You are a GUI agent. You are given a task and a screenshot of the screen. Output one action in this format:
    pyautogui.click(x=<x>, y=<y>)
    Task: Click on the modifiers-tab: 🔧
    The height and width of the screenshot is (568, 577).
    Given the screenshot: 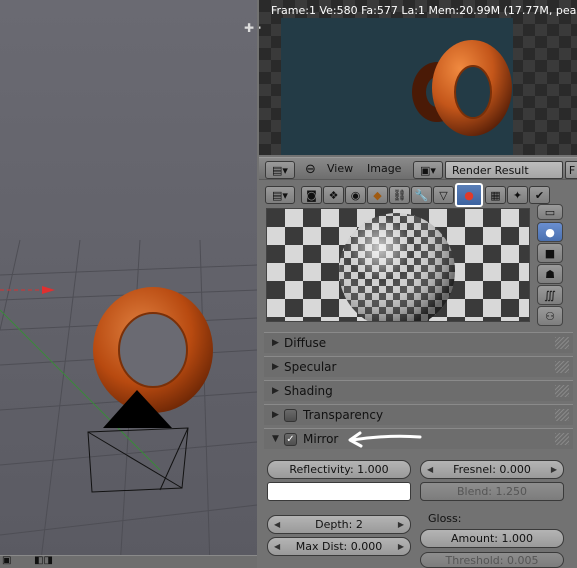 What is the action you would take?
    pyautogui.click(x=421, y=195)
    